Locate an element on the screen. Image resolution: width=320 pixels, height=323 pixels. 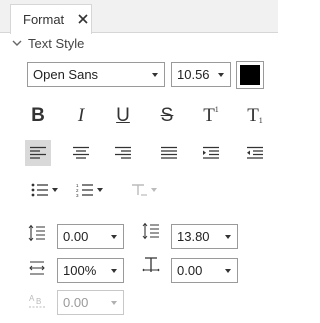
paragraph-spacing-icon is located at coordinates (36, 233).